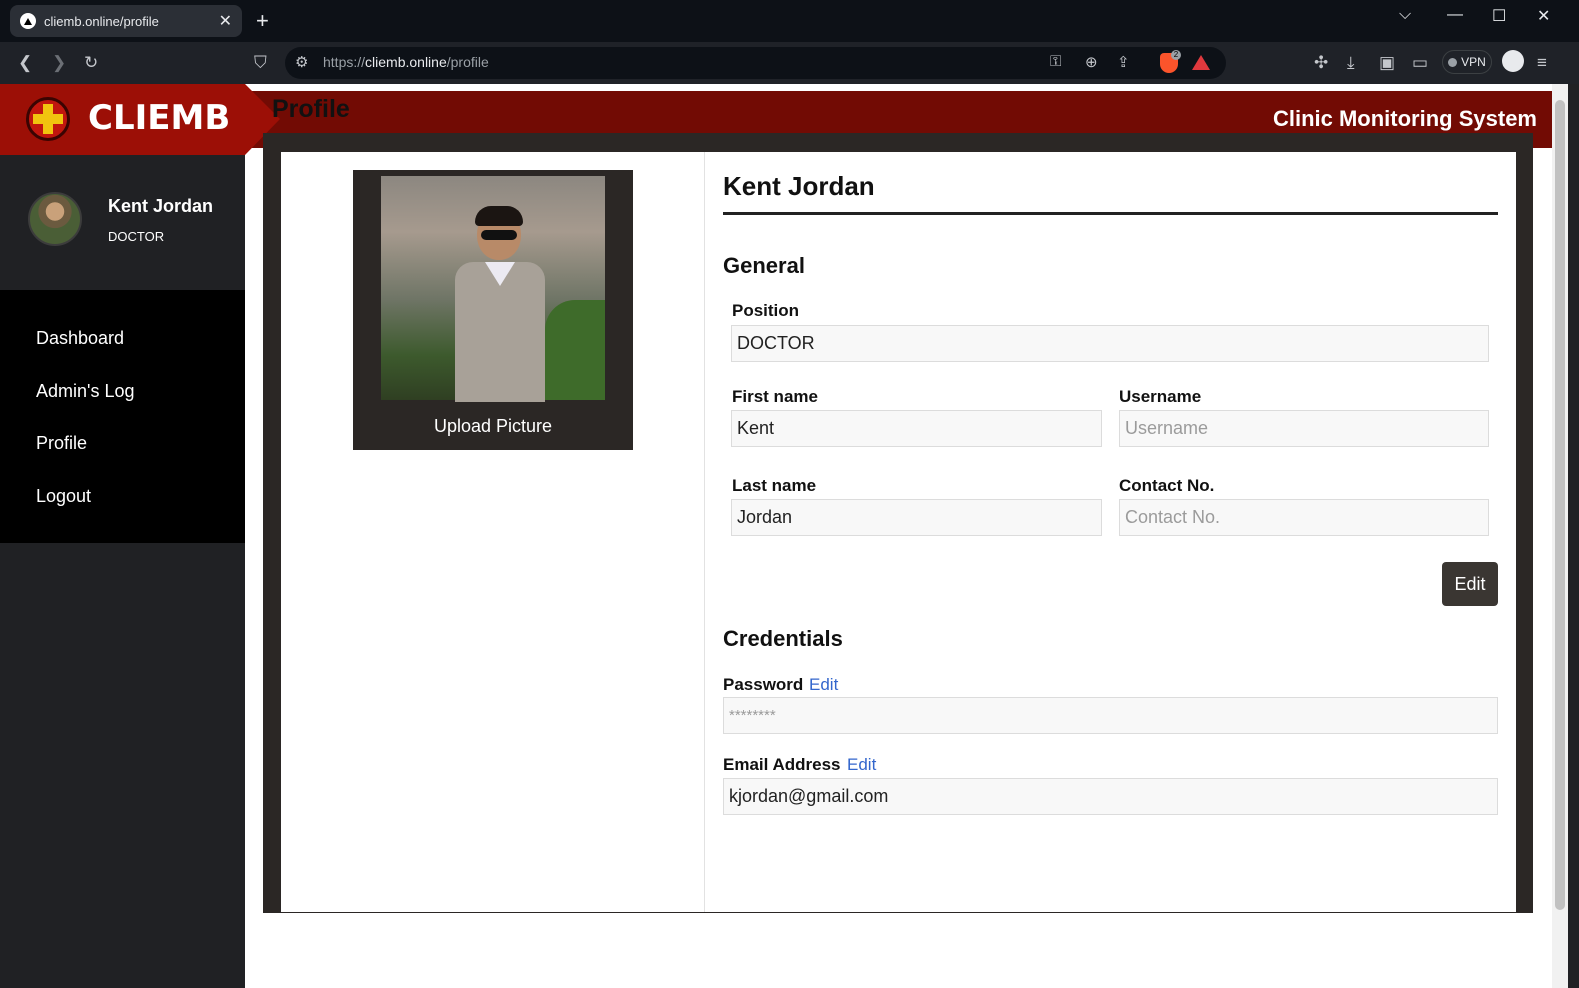  I want to click on edit-general-button: Edit, so click(1470, 584).